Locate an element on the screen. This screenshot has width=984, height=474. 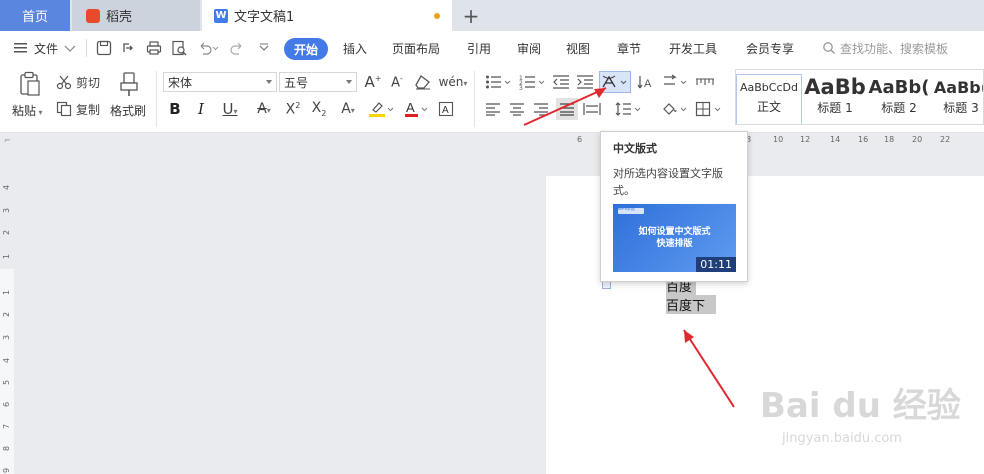
clear-format-button is located at coordinates (423, 82).